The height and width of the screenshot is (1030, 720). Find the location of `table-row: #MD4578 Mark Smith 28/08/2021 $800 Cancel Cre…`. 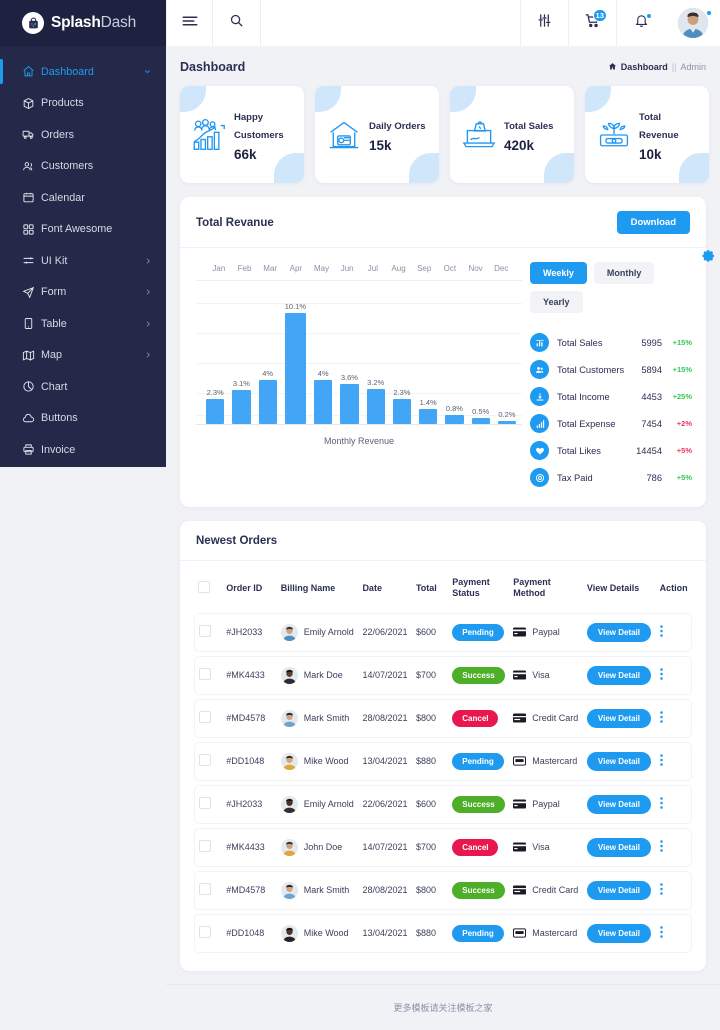

table-row: #MD4578 Mark Smith 28/08/2021 $800 Cancel Cre… is located at coordinates (443, 718).